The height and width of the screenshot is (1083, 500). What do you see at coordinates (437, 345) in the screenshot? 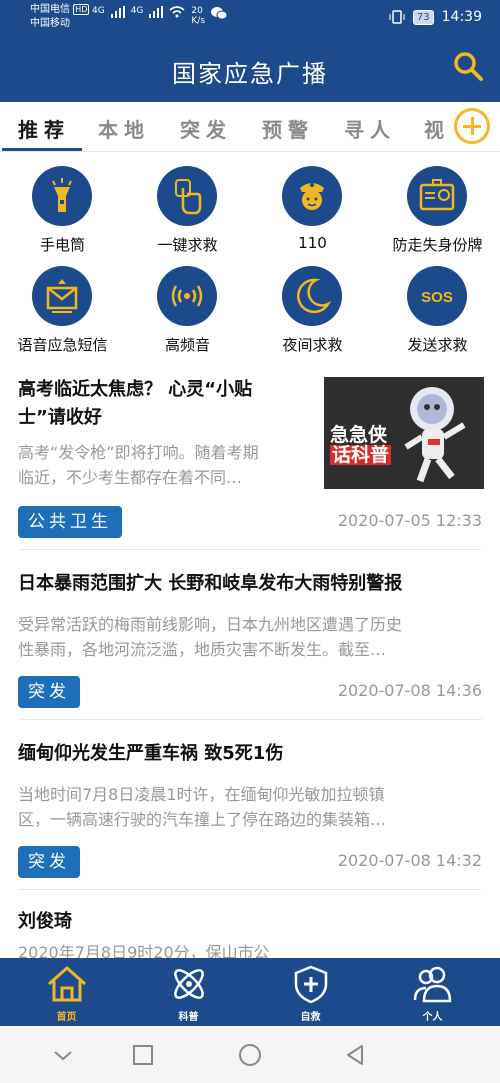
I see `feature-label: 发送求救` at bounding box center [437, 345].